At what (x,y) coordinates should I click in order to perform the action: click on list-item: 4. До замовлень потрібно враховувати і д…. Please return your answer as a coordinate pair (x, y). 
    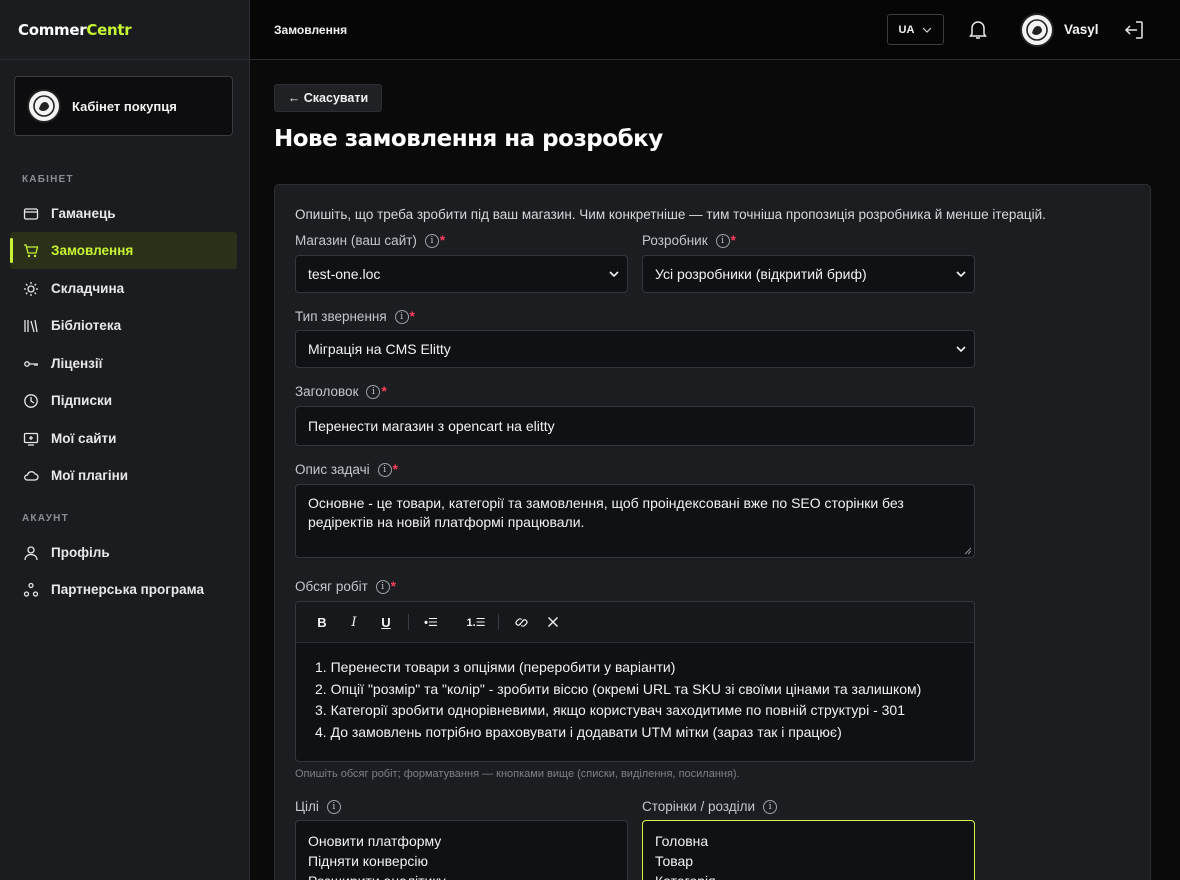
    Looking at the image, I should click on (578, 731).